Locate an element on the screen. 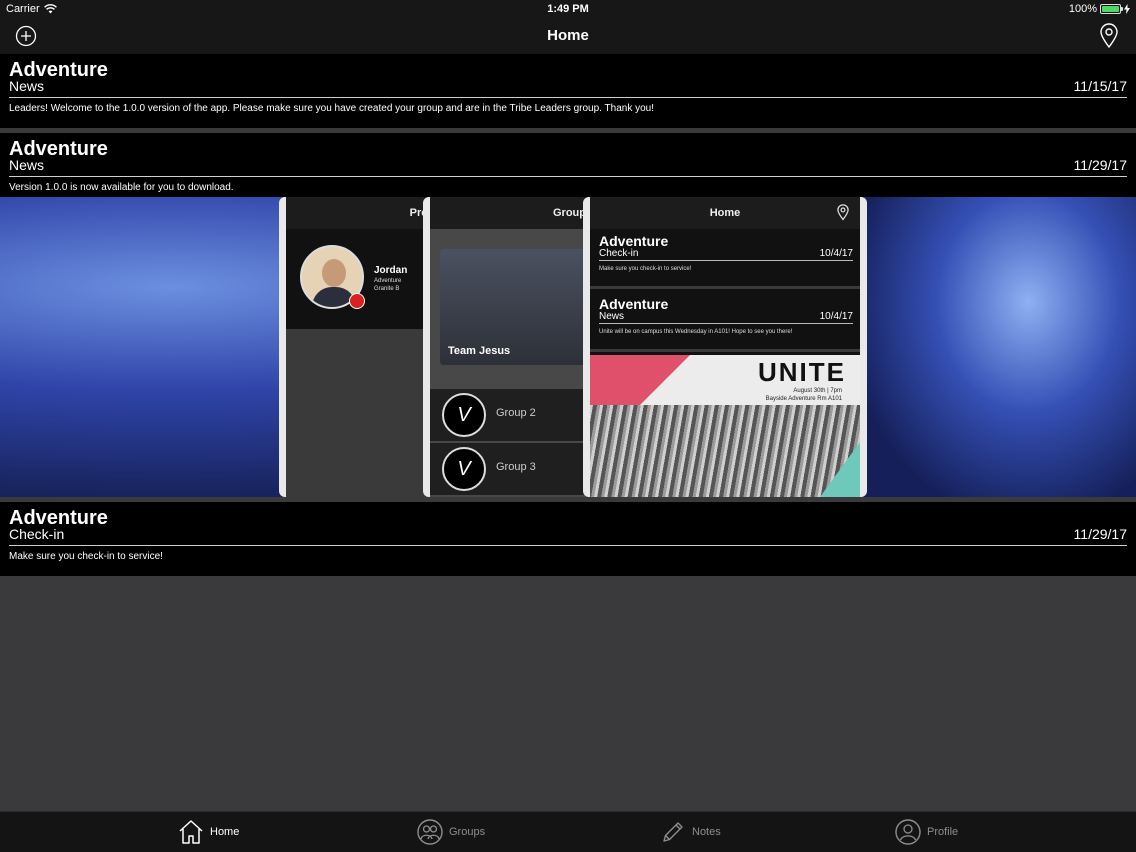  phone-title: Group is located at coordinates (509, 213).